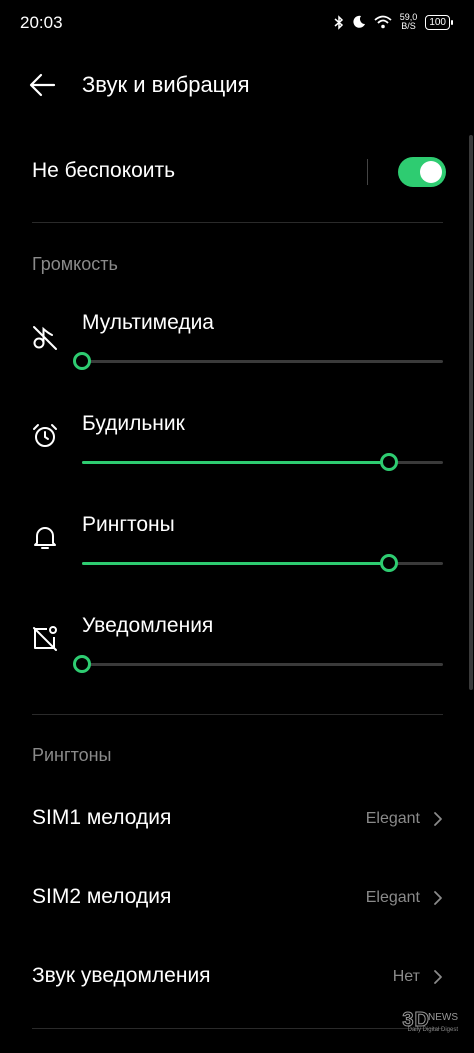 The width and height of the screenshot is (474, 1053). Describe the element at coordinates (393, 22) in the screenshot. I see `status-icons: 59,0 B/S 100` at that location.